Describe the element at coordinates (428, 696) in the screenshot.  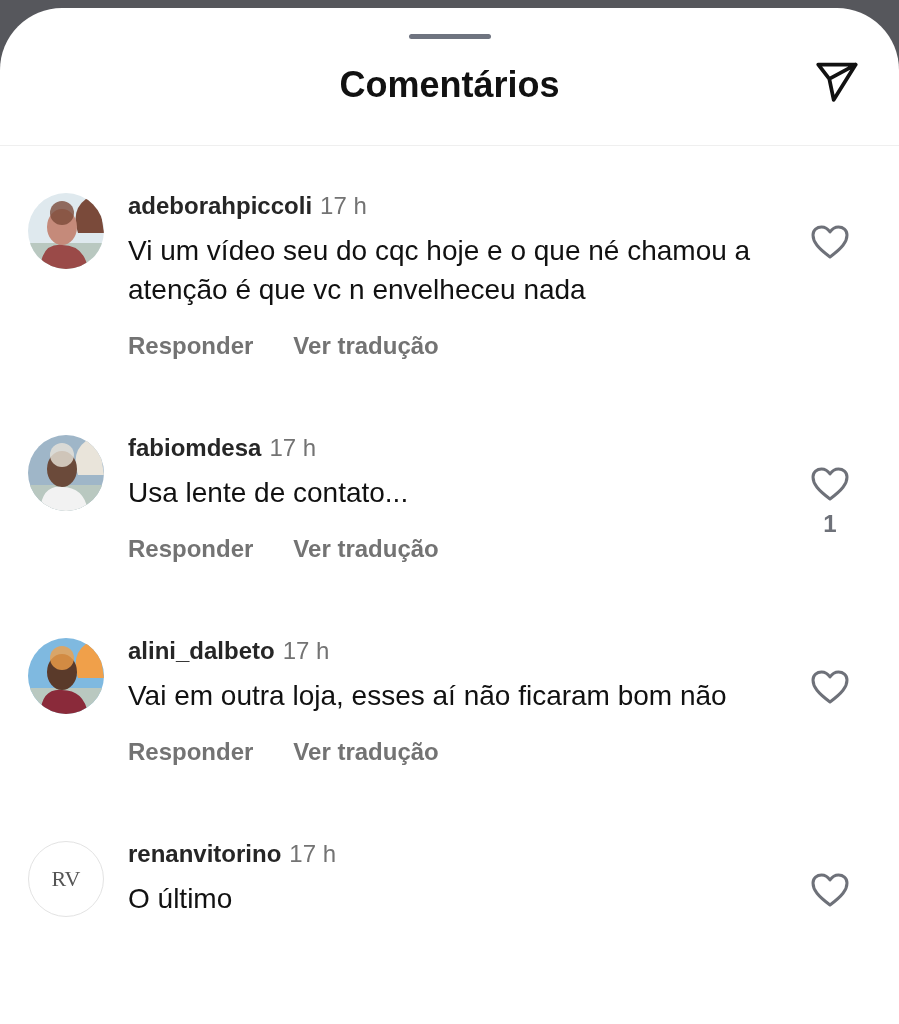
I see `comment-text: Vai em outra loja, esses aí não ficaram bom não` at that location.